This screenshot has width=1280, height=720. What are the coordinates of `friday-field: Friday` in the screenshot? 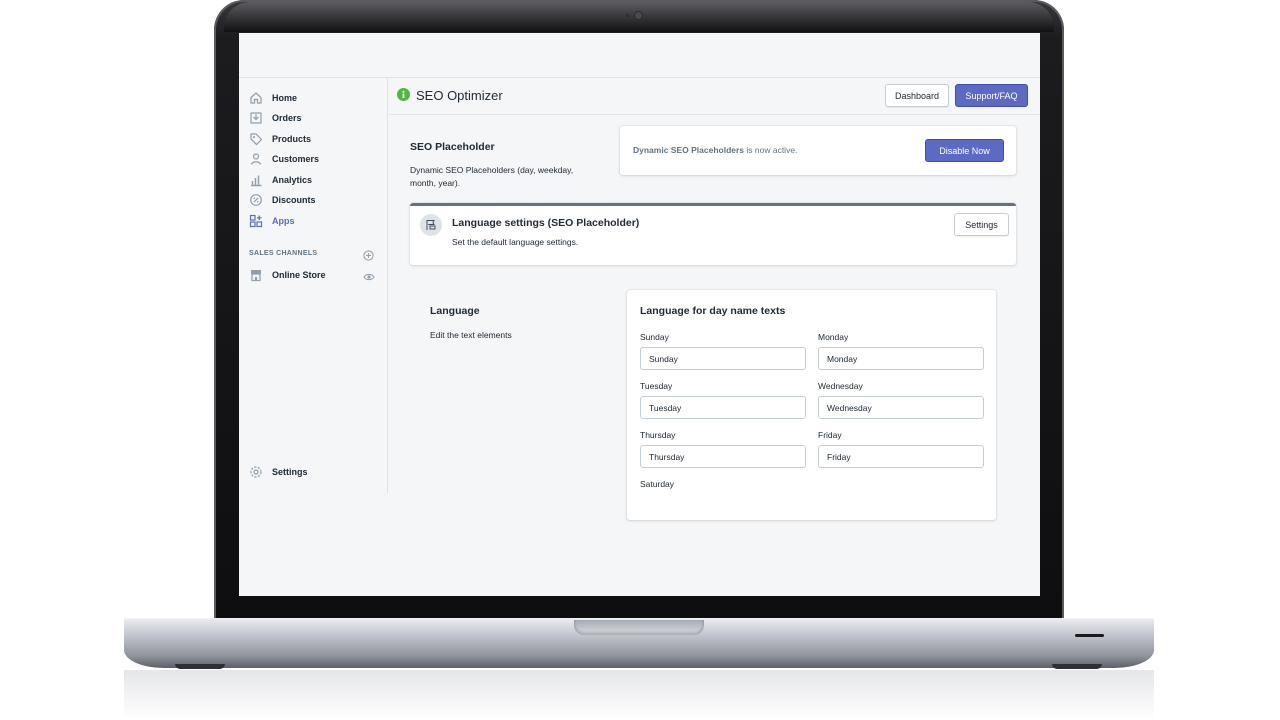 It's located at (901, 456).